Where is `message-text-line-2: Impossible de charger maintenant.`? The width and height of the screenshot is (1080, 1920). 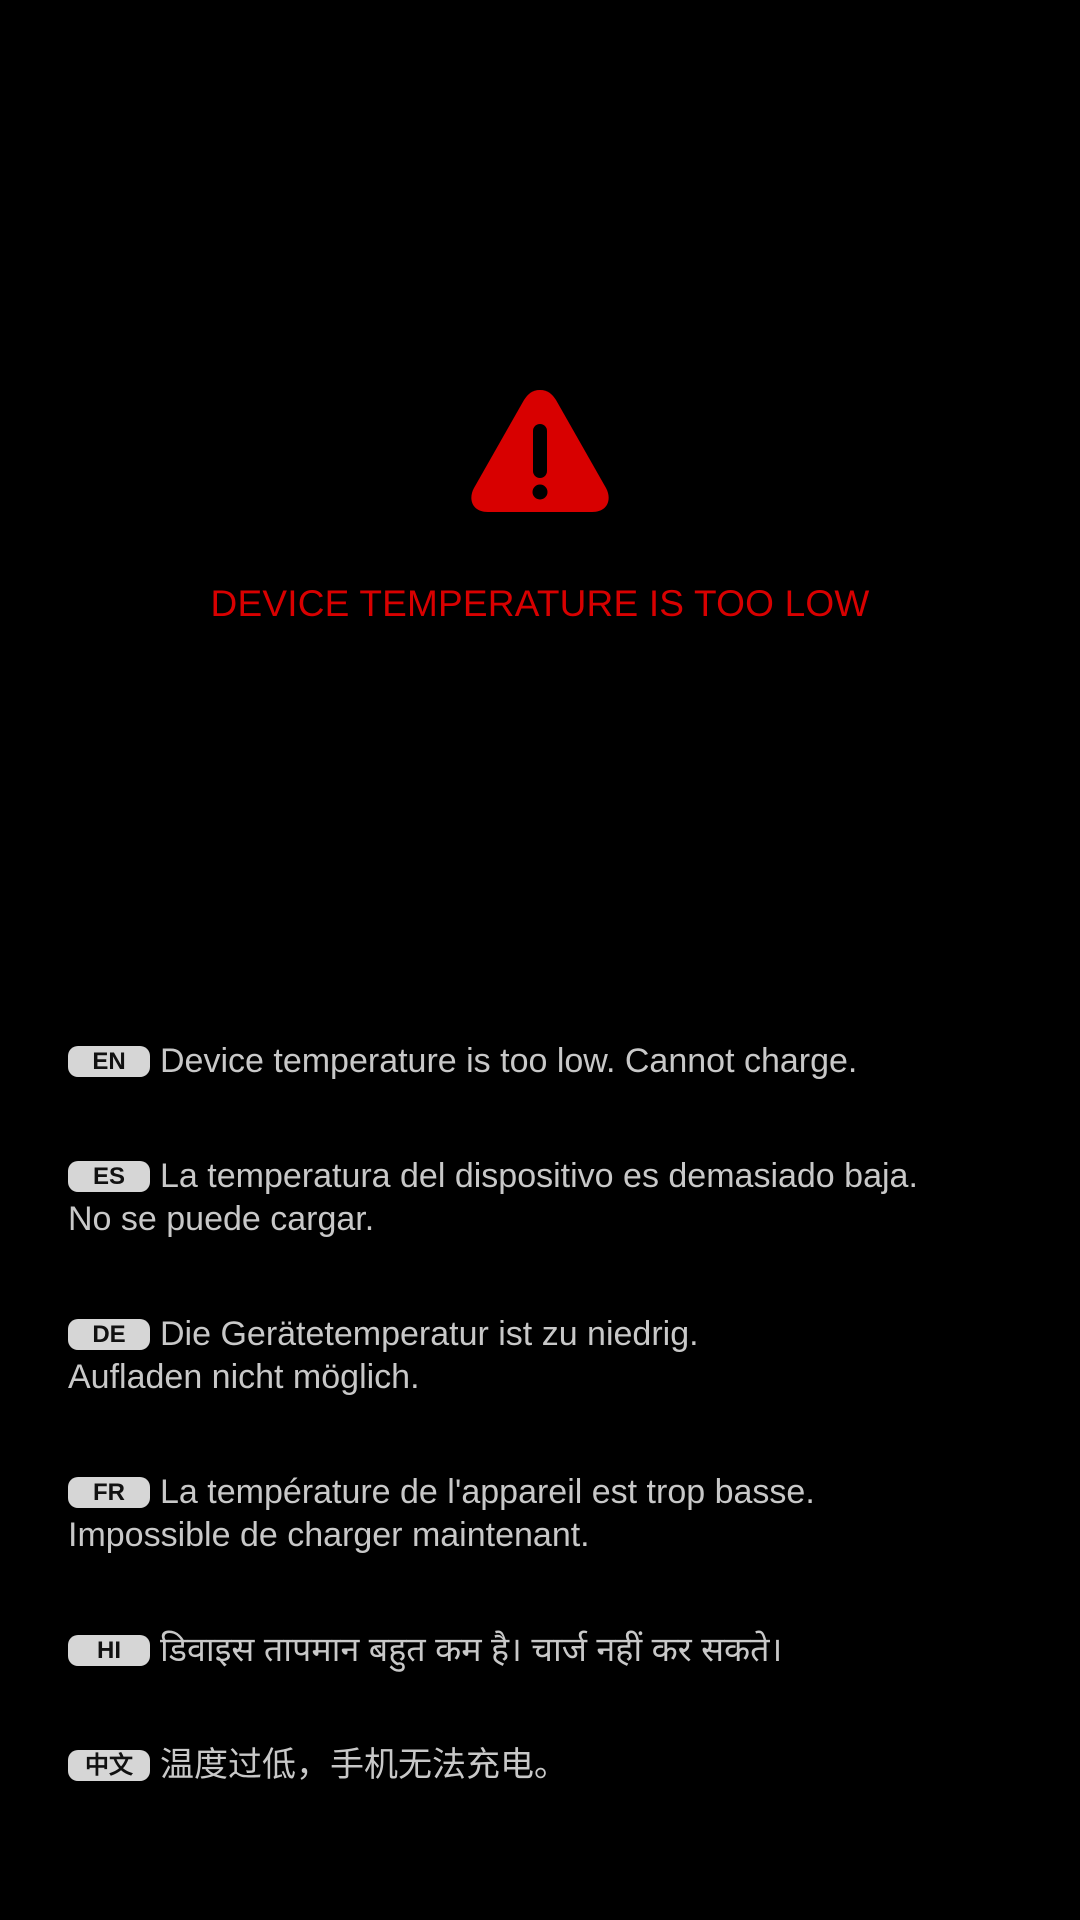 message-text-line-2: Impossible de charger maintenant. is located at coordinates (329, 1535).